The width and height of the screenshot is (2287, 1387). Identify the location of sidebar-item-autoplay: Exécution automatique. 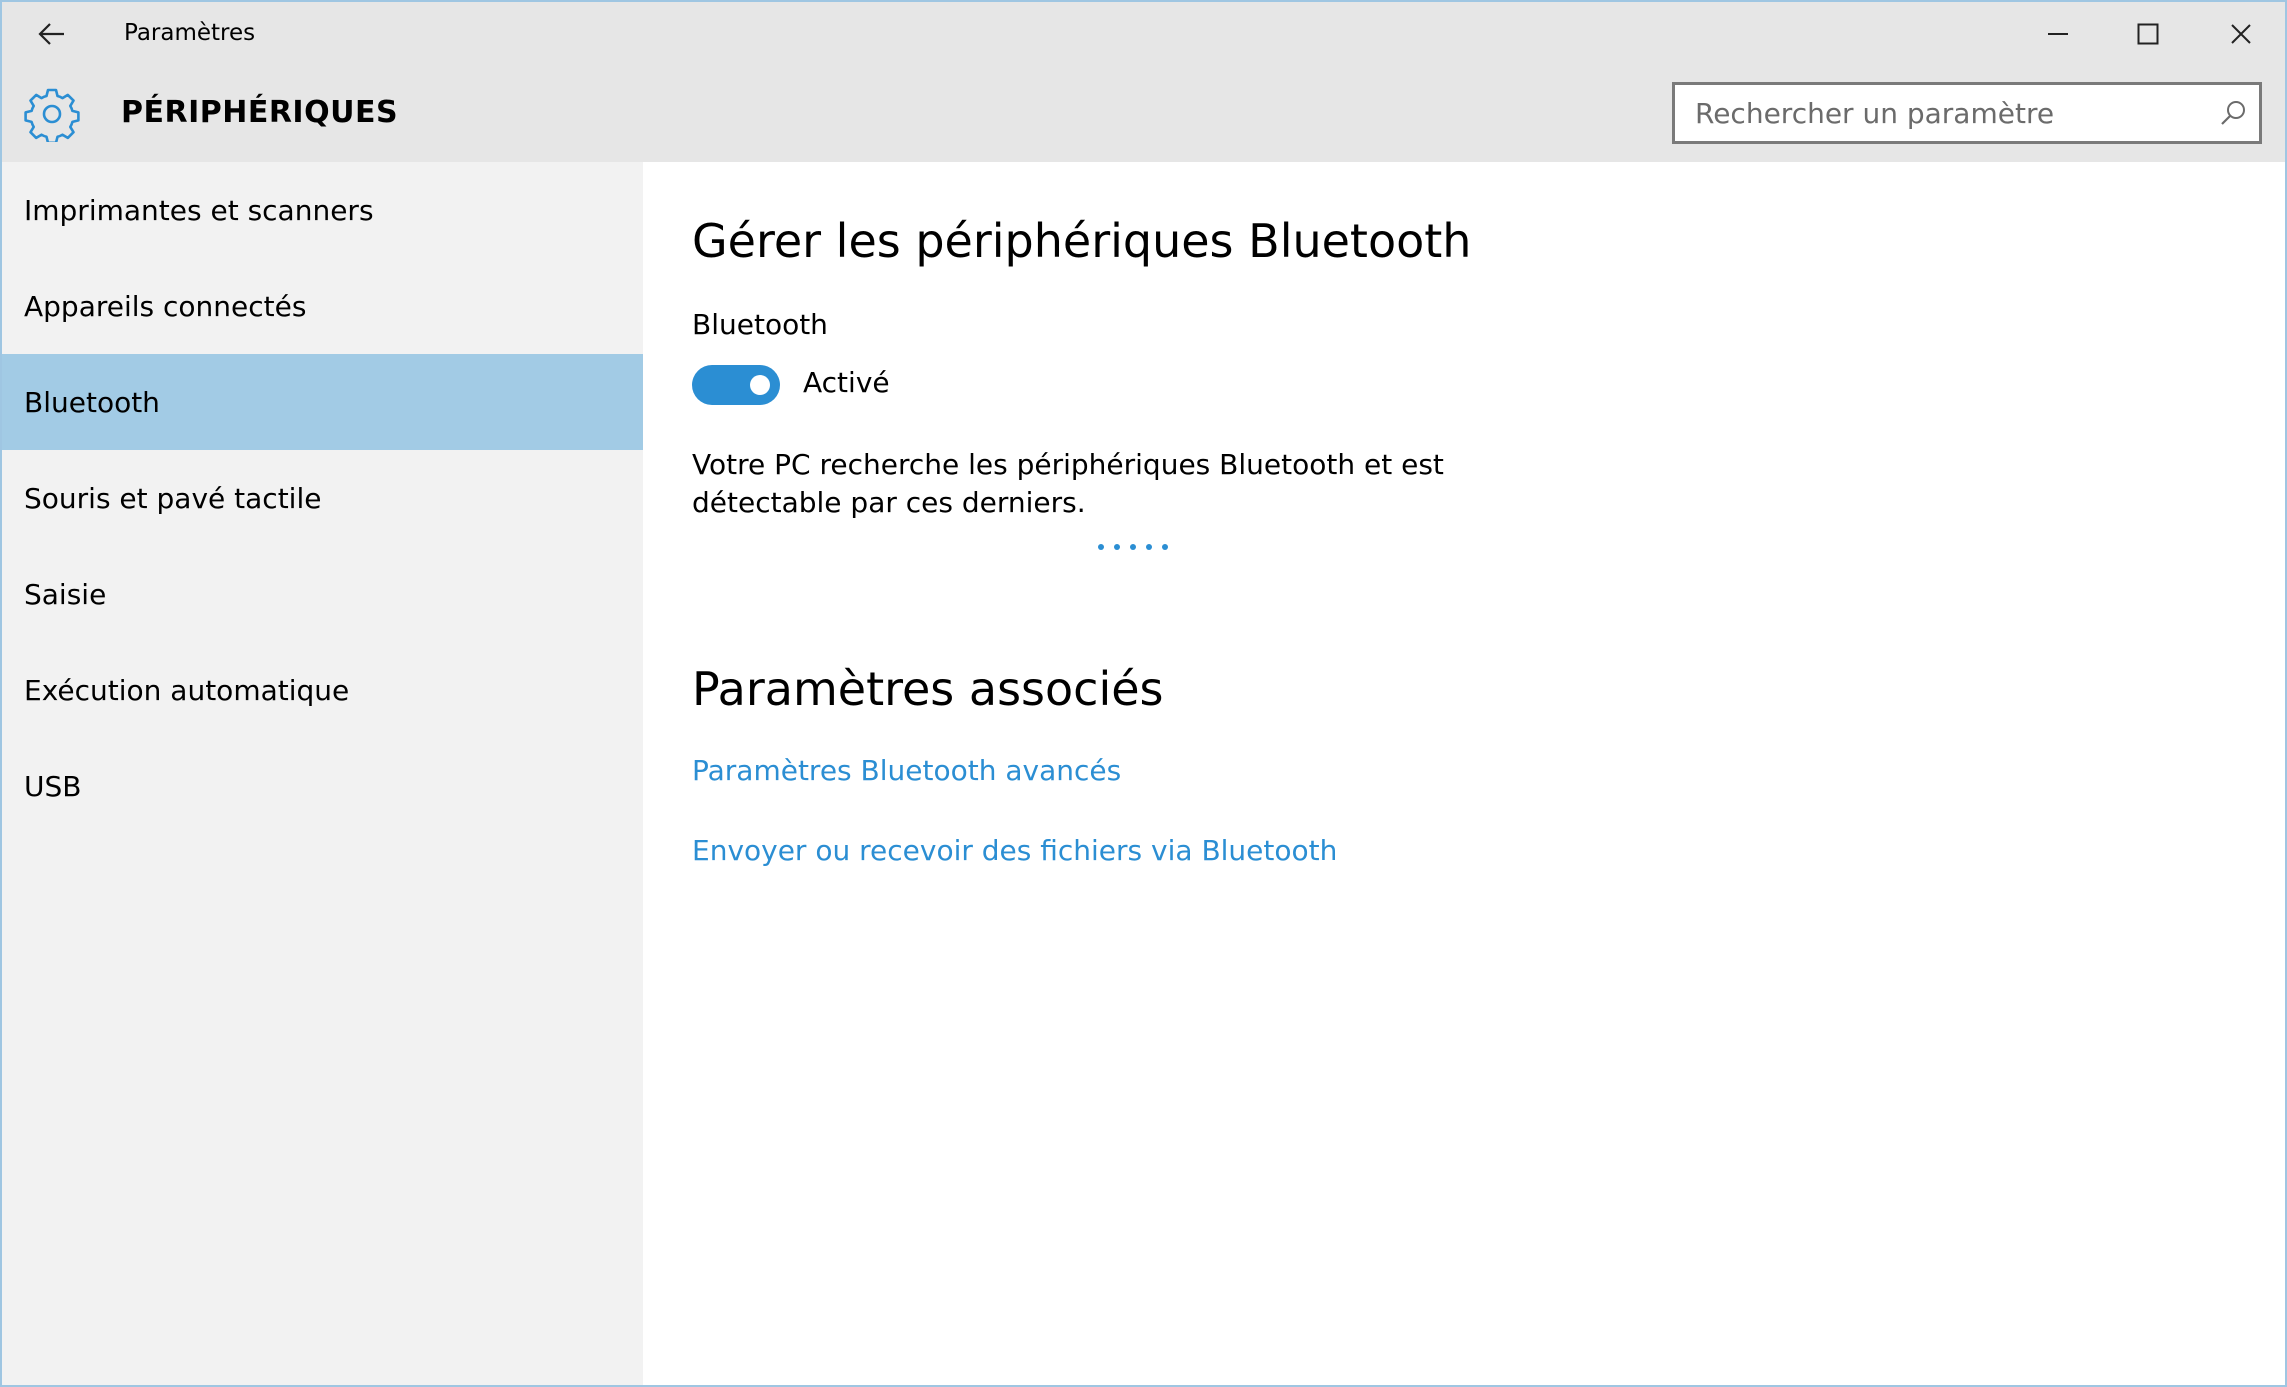
(322, 690).